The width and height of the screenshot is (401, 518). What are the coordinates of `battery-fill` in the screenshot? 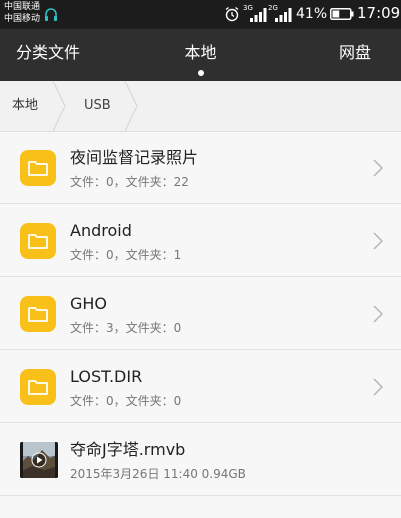 It's located at (336, 14).